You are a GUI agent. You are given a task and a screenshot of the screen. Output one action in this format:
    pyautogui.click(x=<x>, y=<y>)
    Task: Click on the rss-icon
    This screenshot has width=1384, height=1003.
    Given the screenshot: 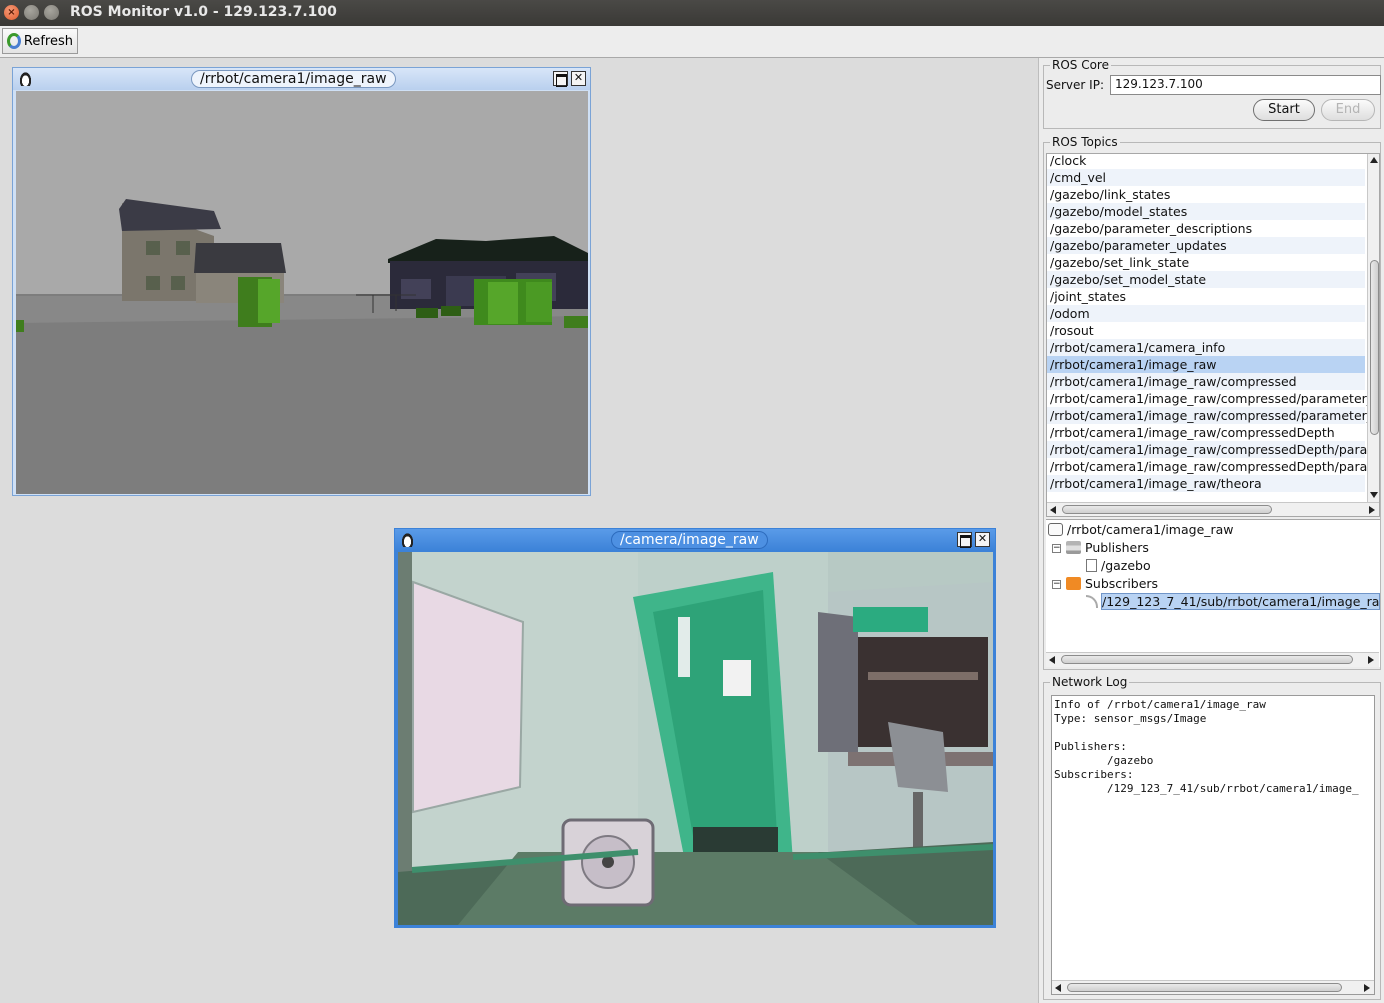 What is the action you would take?
    pyautogui.click(x=1092, y=601)
    